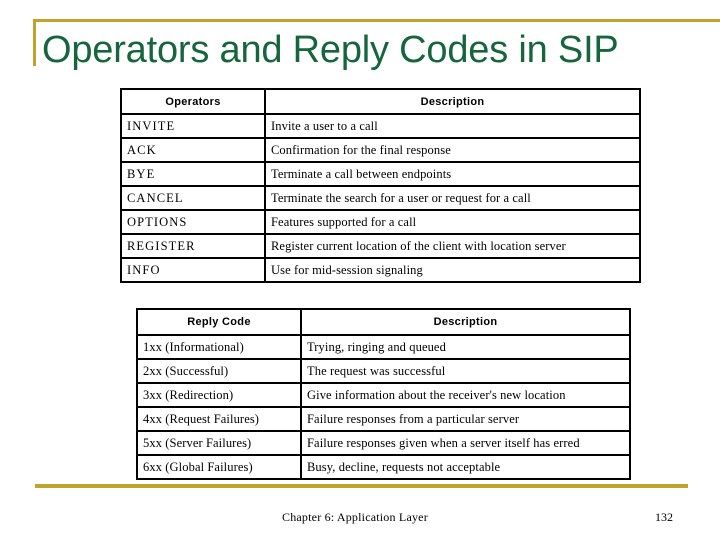 The width and height of the screenshot is (720, 540). I want to click on cell-operator: INVITE, so click(193, 126).